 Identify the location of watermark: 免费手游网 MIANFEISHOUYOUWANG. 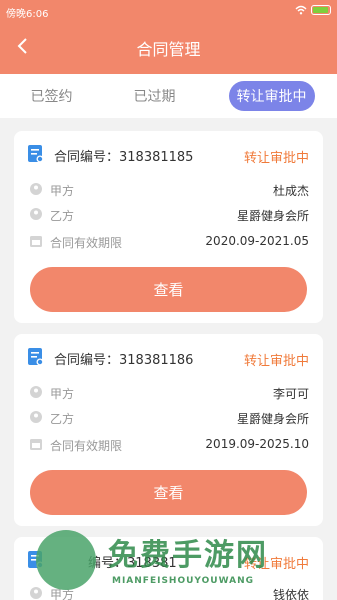
(178, 563).